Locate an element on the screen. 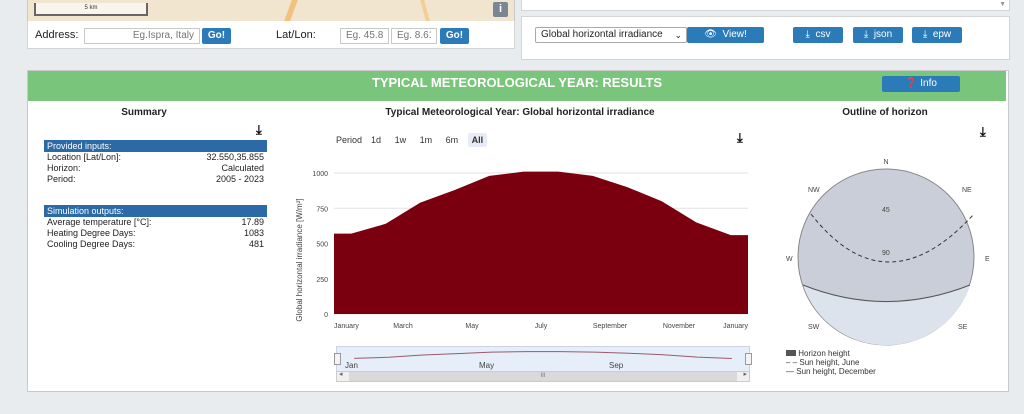  address-input is located at coordinates (142, 36).